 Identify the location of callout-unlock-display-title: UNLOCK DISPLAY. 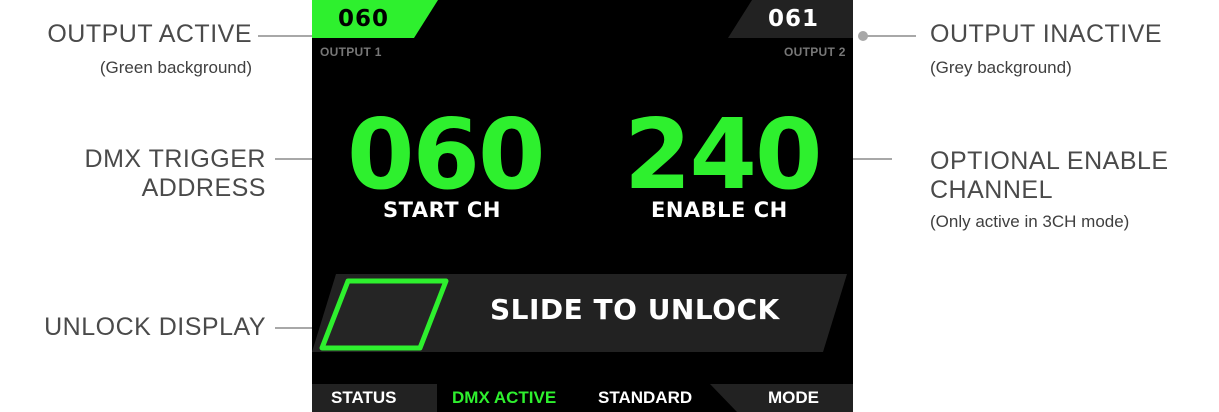
(155, 327).